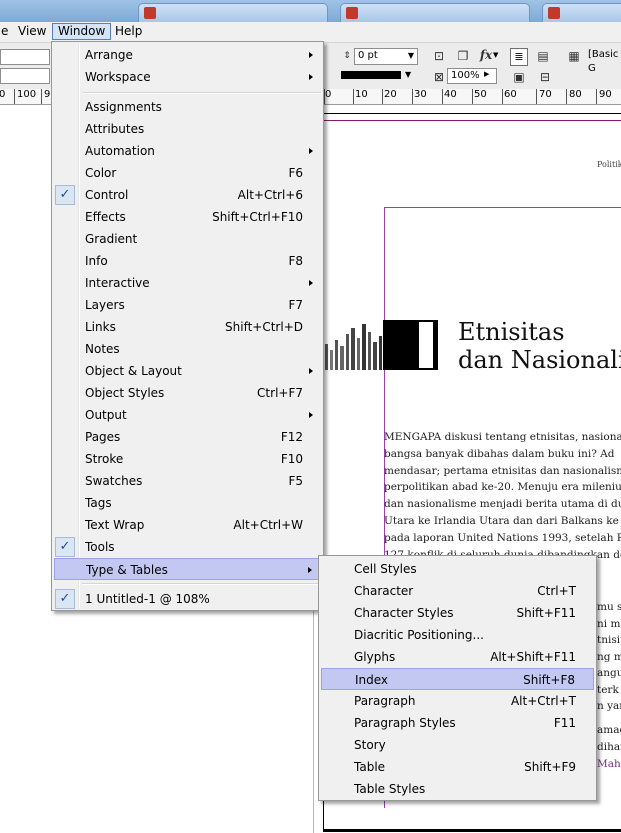 The height and width of the screenshot is (833, 621). Describe the element at coordinates (187, 305) in the screenshot. I see `menu-item-layers: Layers F7` at that location.